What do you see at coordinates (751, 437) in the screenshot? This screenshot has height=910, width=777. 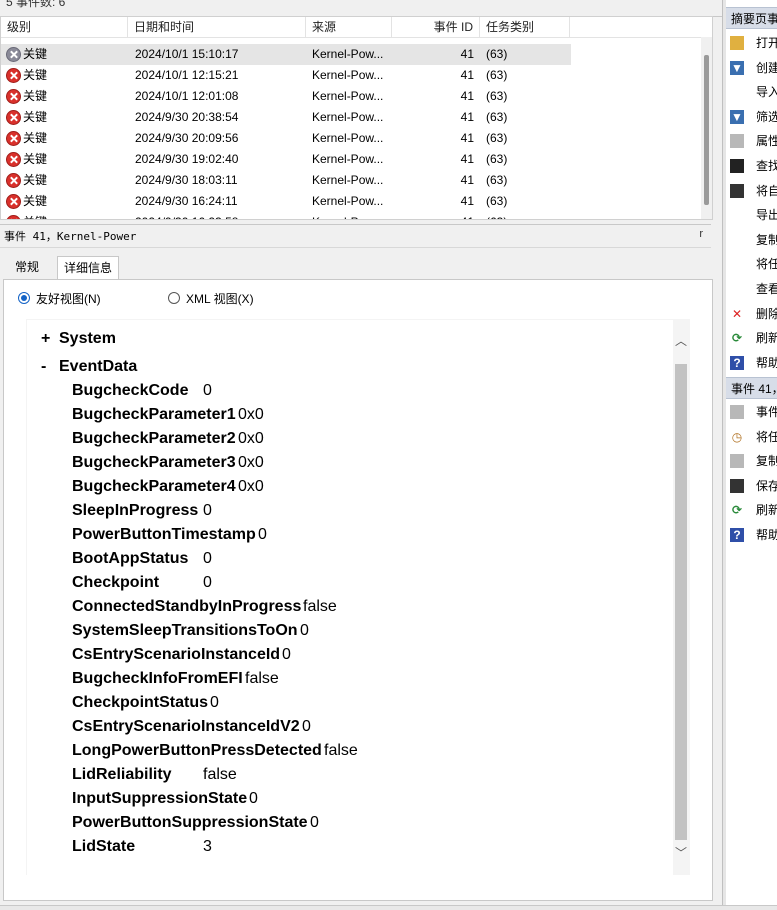 I see `event-action-item: ◷ 将任` at bounding box center [751, 437].